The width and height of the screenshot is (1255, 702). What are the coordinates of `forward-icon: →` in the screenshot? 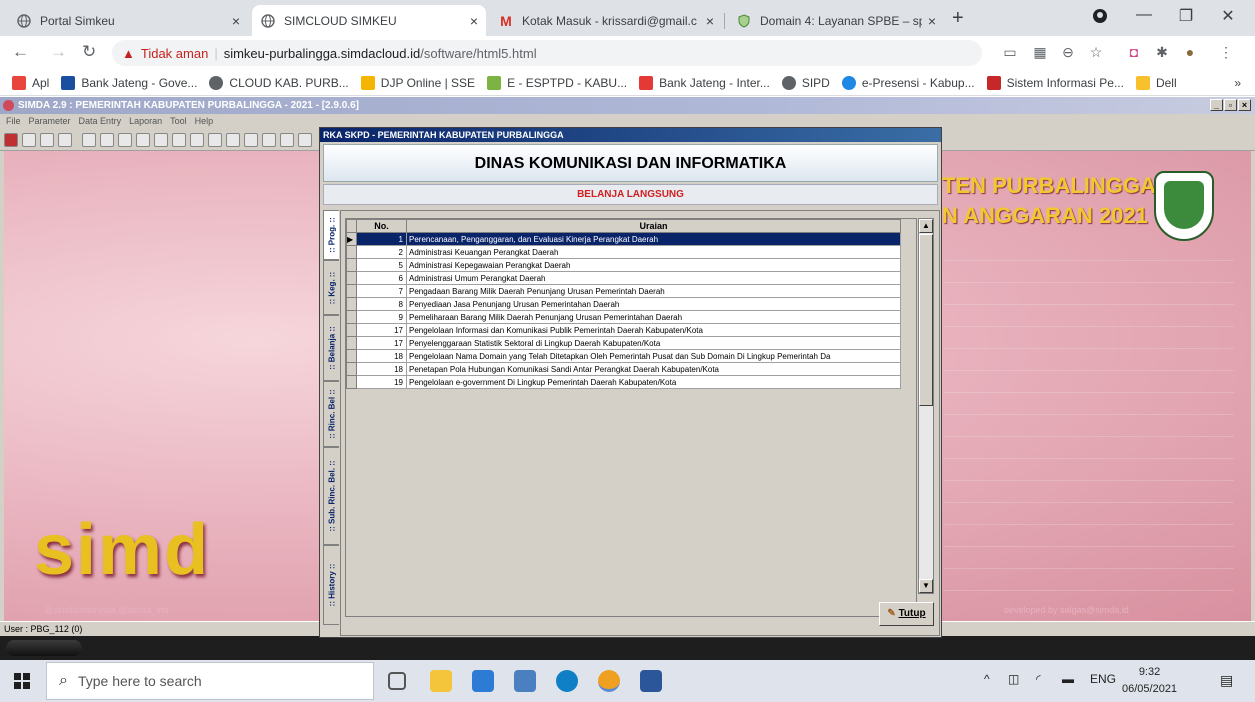 It's located at (58, 52).